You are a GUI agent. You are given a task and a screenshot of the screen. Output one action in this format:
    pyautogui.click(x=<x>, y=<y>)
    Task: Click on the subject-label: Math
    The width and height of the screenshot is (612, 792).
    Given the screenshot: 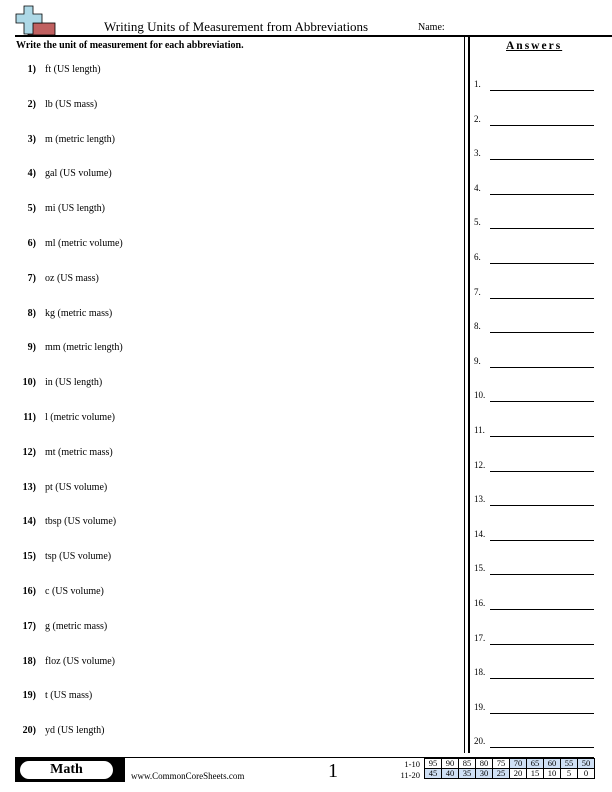 What is the action you would take?
    pyautogui.click(x=66, y=770)
    